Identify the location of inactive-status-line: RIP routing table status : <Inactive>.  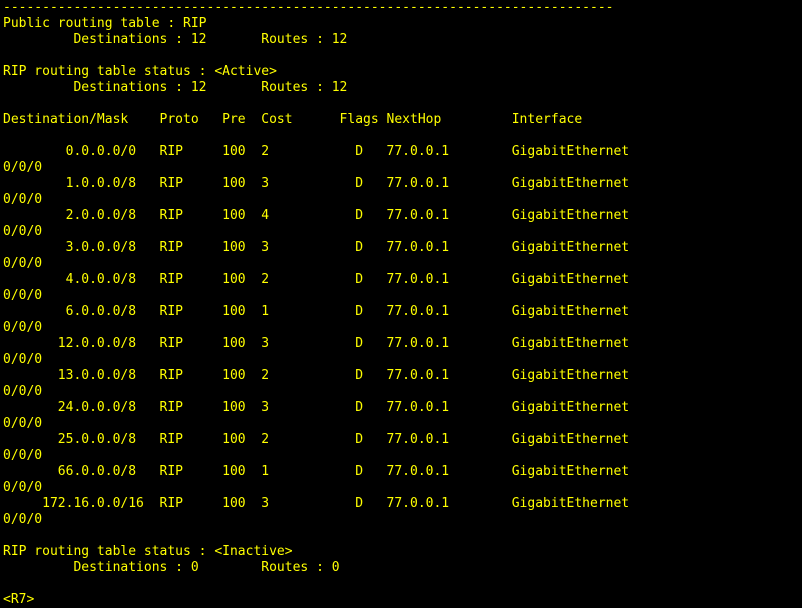
(148, 551).